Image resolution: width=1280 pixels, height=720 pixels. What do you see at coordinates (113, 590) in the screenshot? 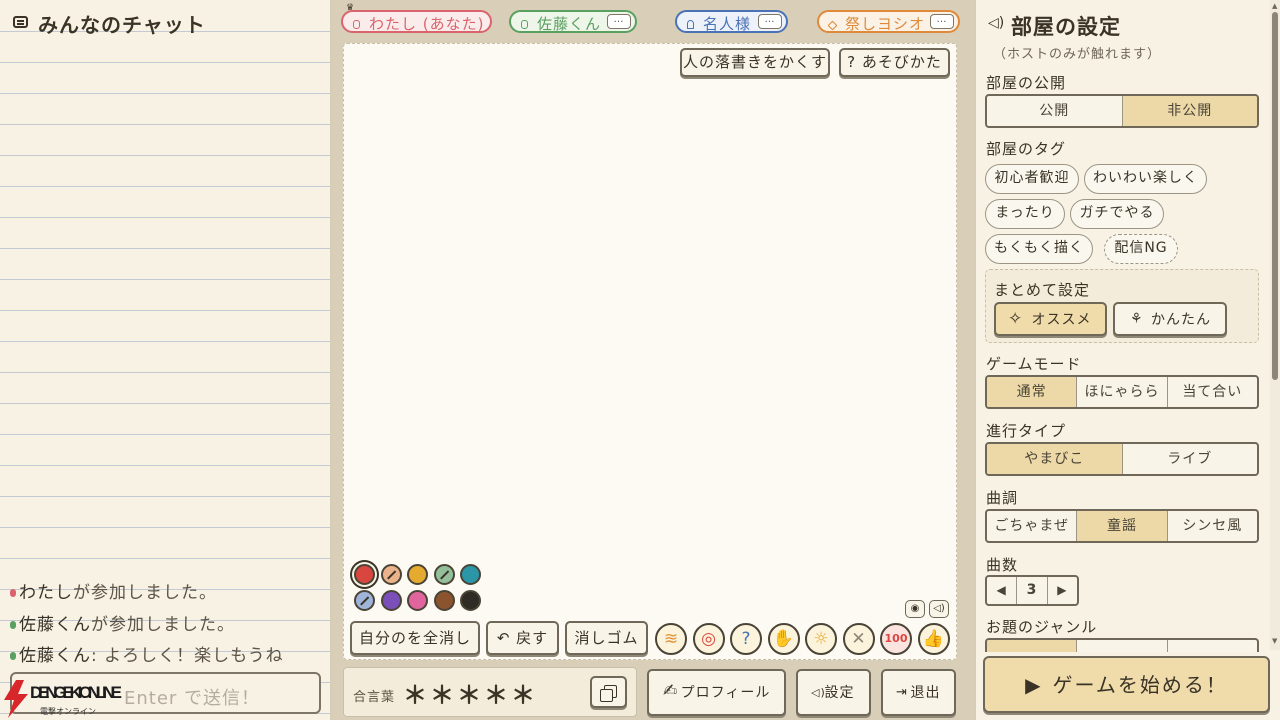
I see `chat-message: わたしが参加しました。` at bounding box center [113, 590].